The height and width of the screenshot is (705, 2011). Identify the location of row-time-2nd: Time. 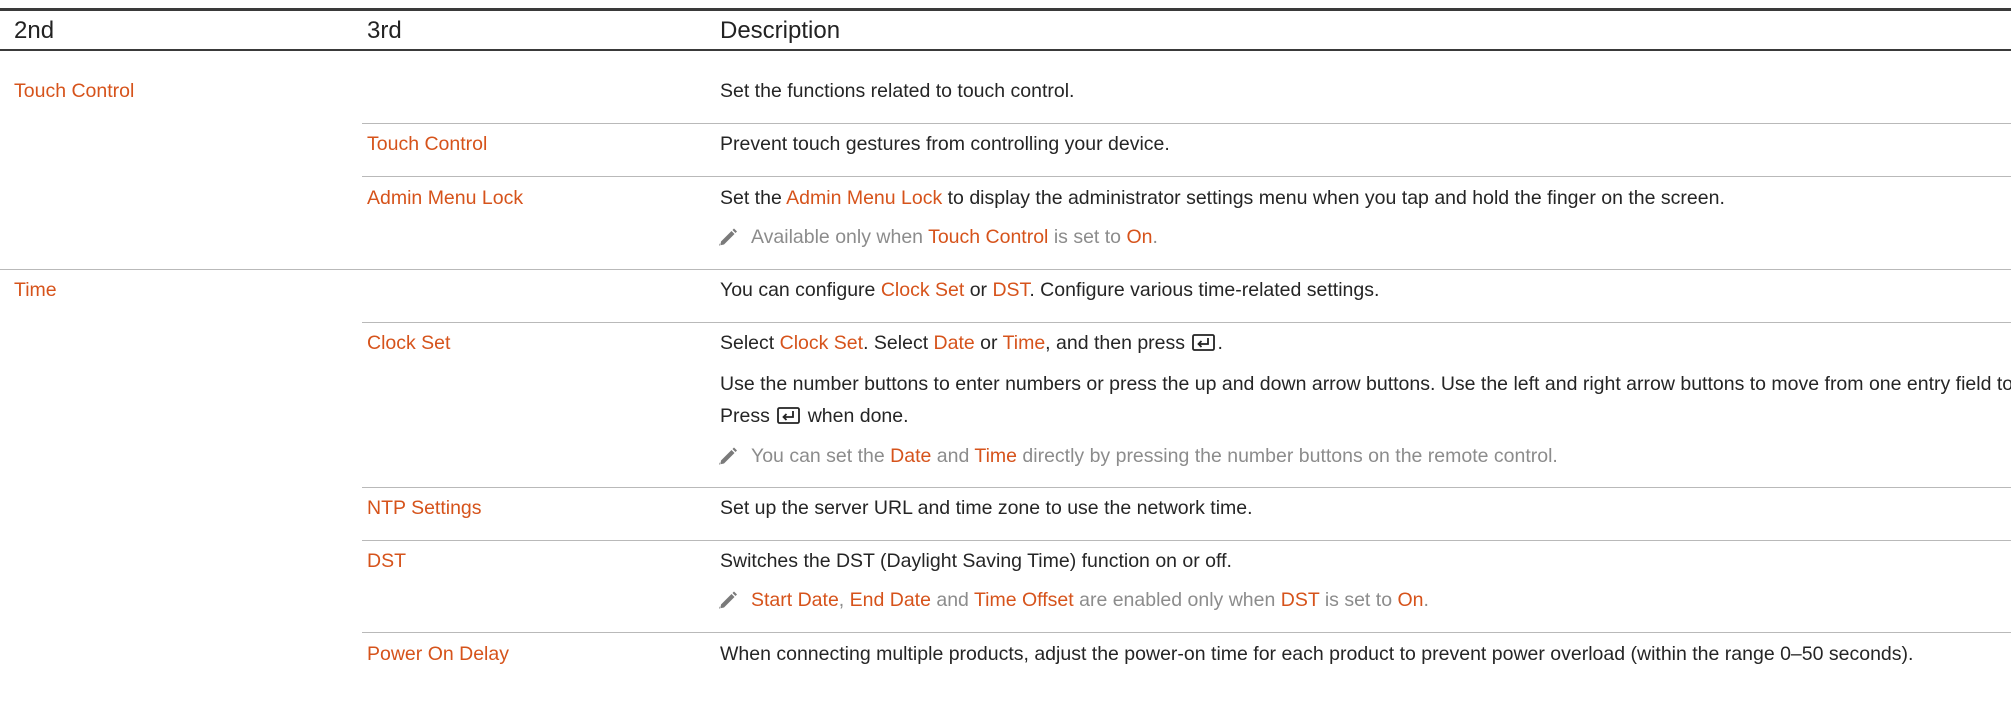
(35, 290).